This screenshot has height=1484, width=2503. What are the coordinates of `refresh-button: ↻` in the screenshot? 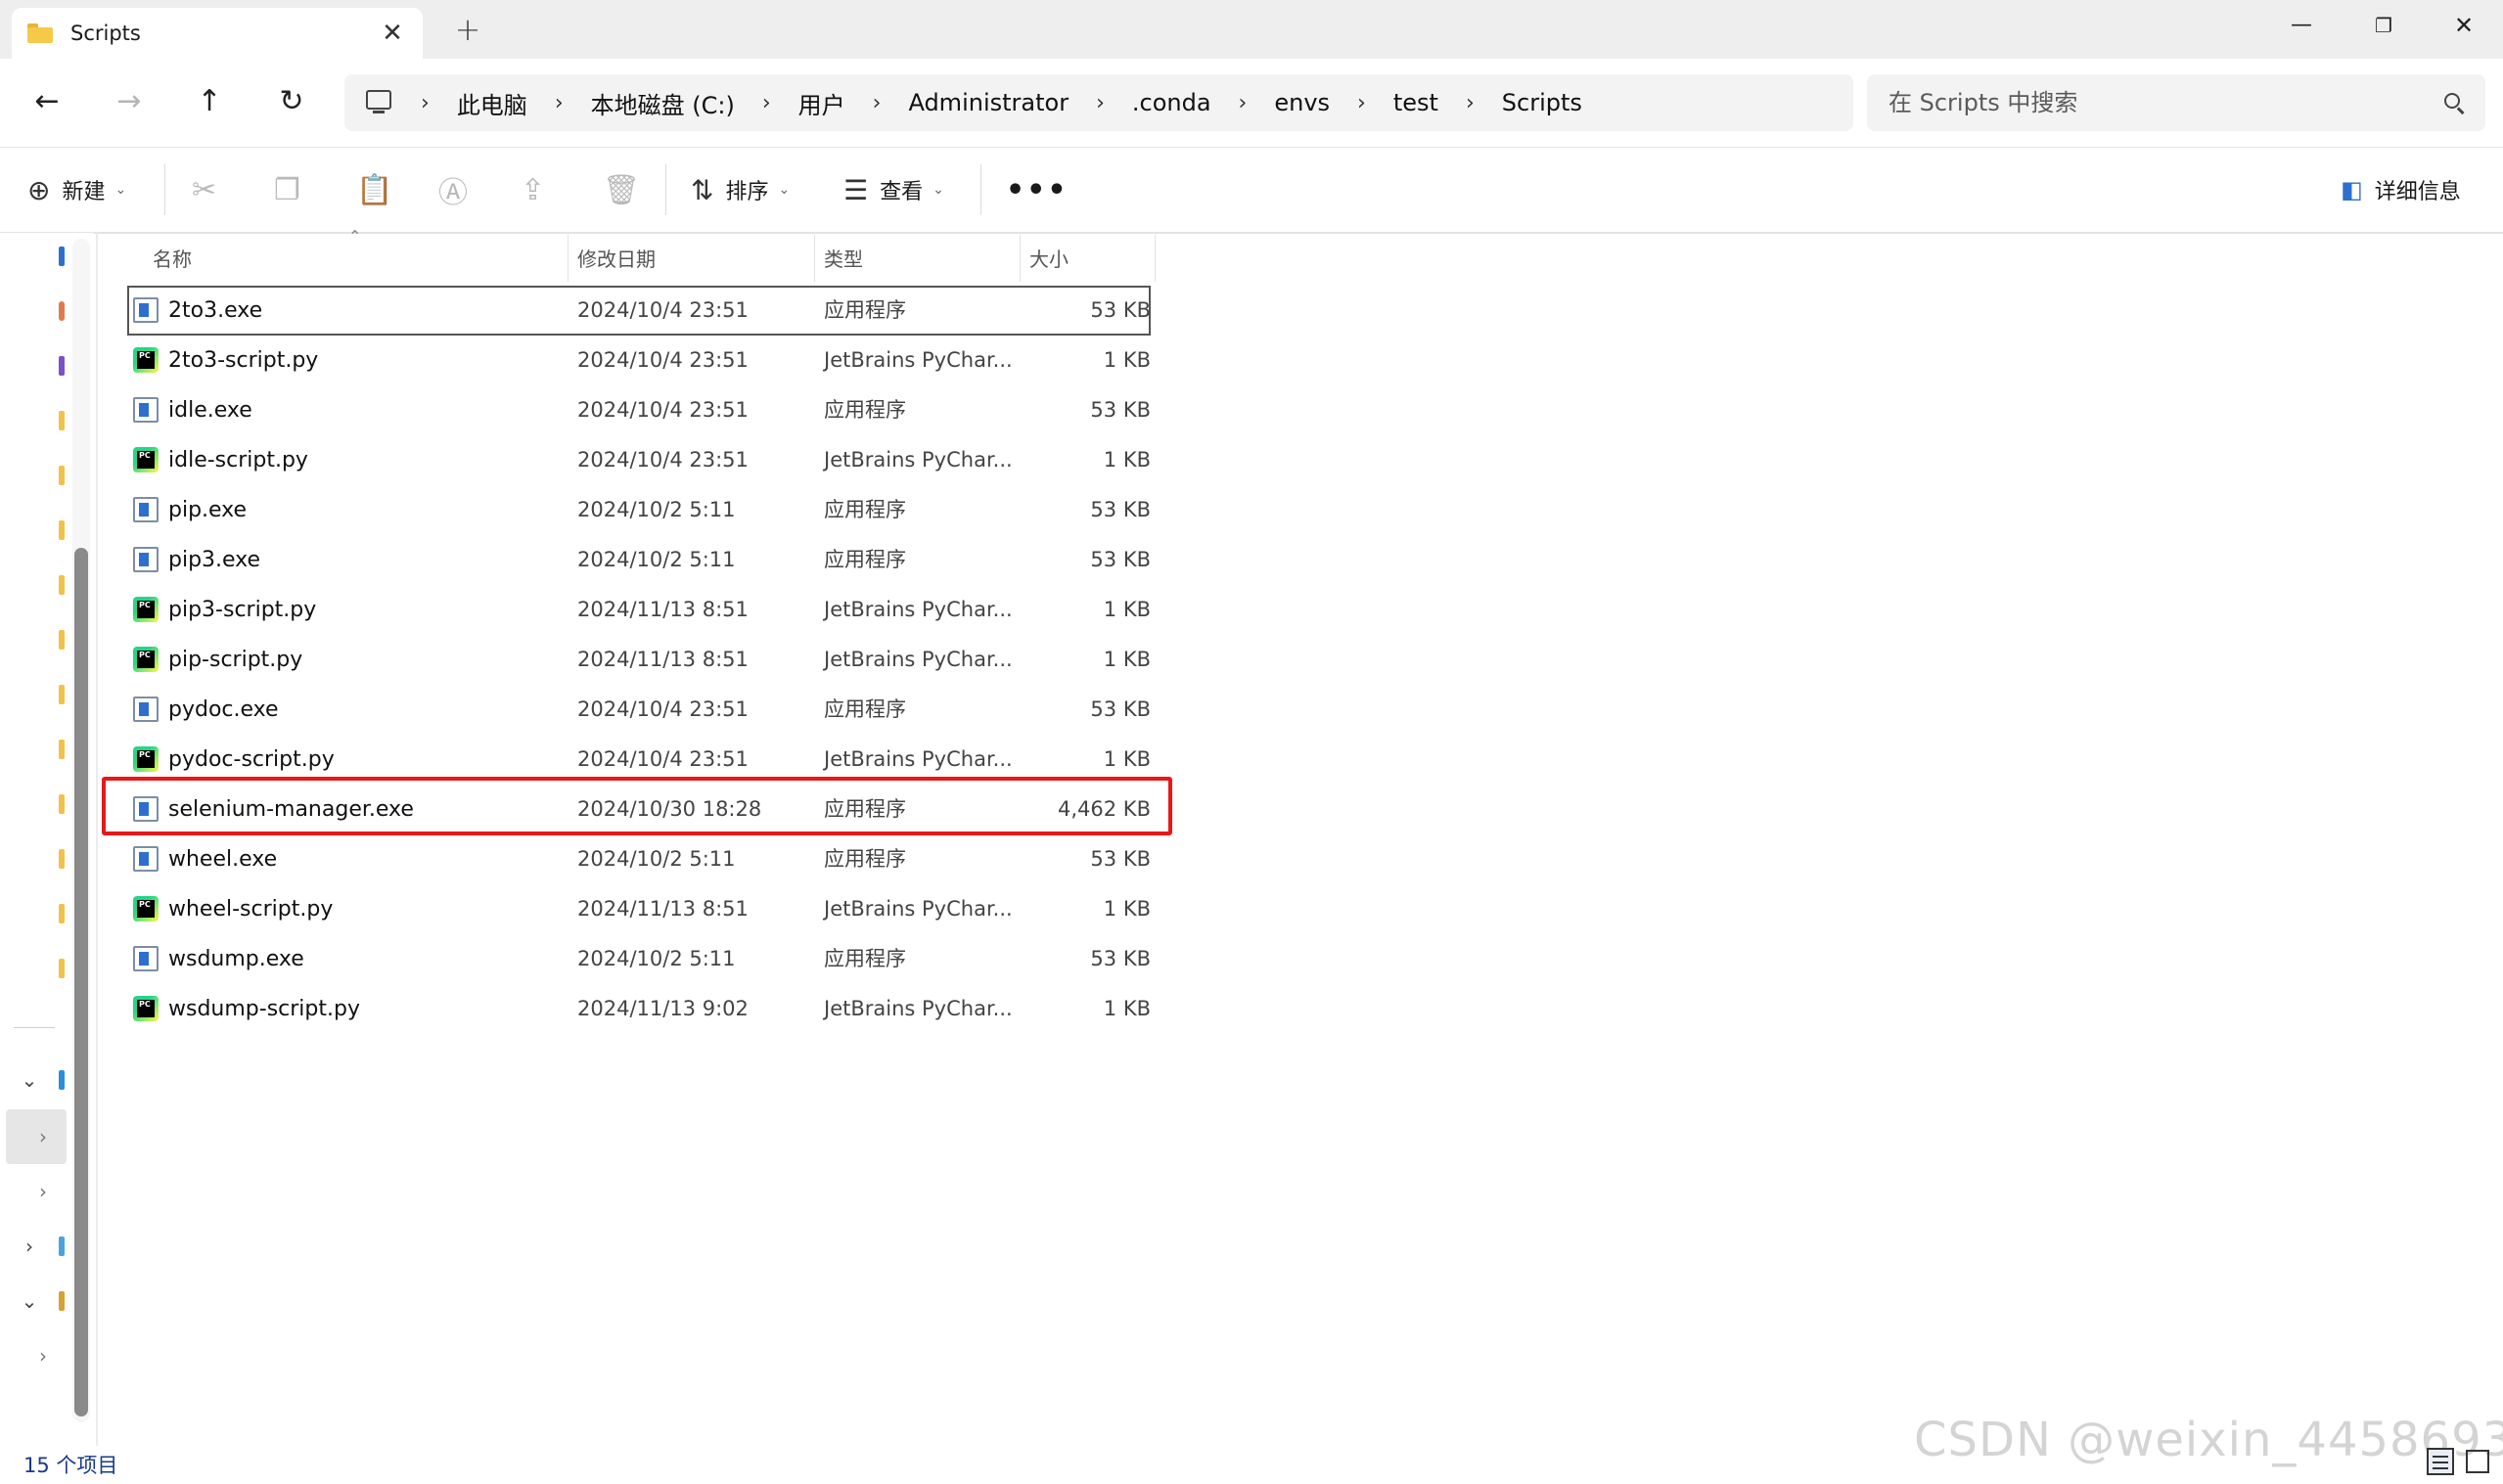 It's located at (291, 101).